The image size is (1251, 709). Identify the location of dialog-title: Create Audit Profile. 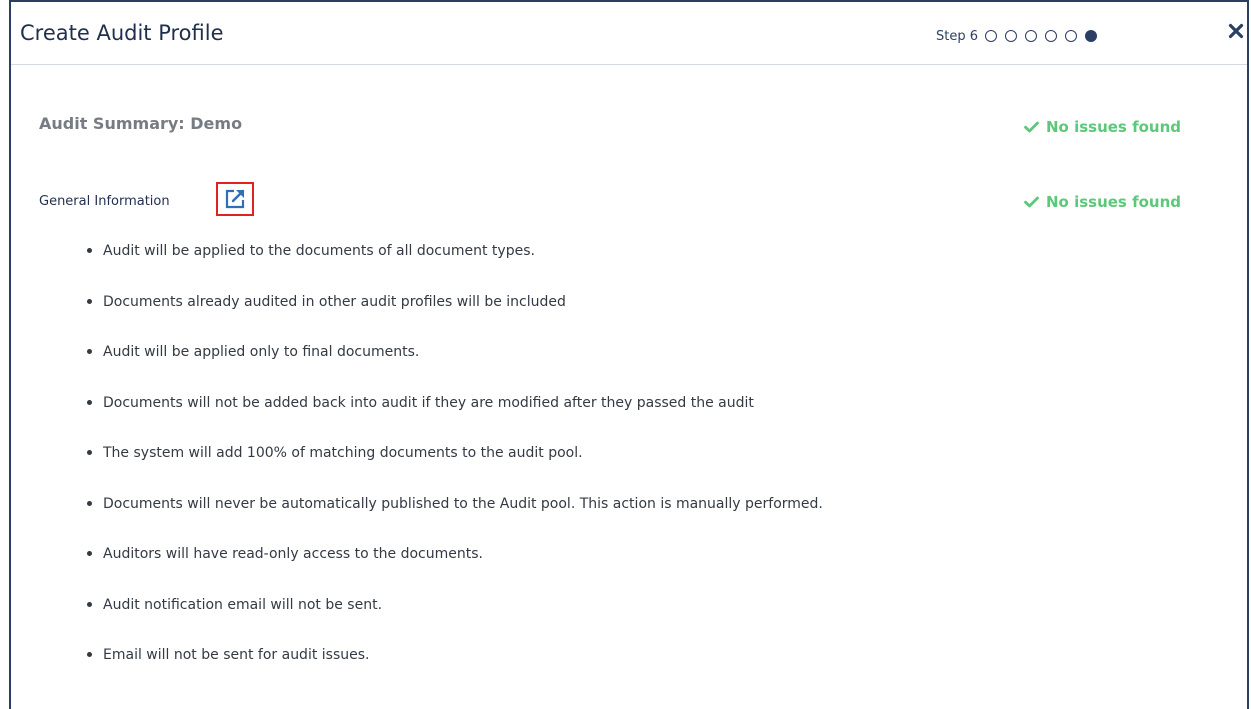
(122, 33).